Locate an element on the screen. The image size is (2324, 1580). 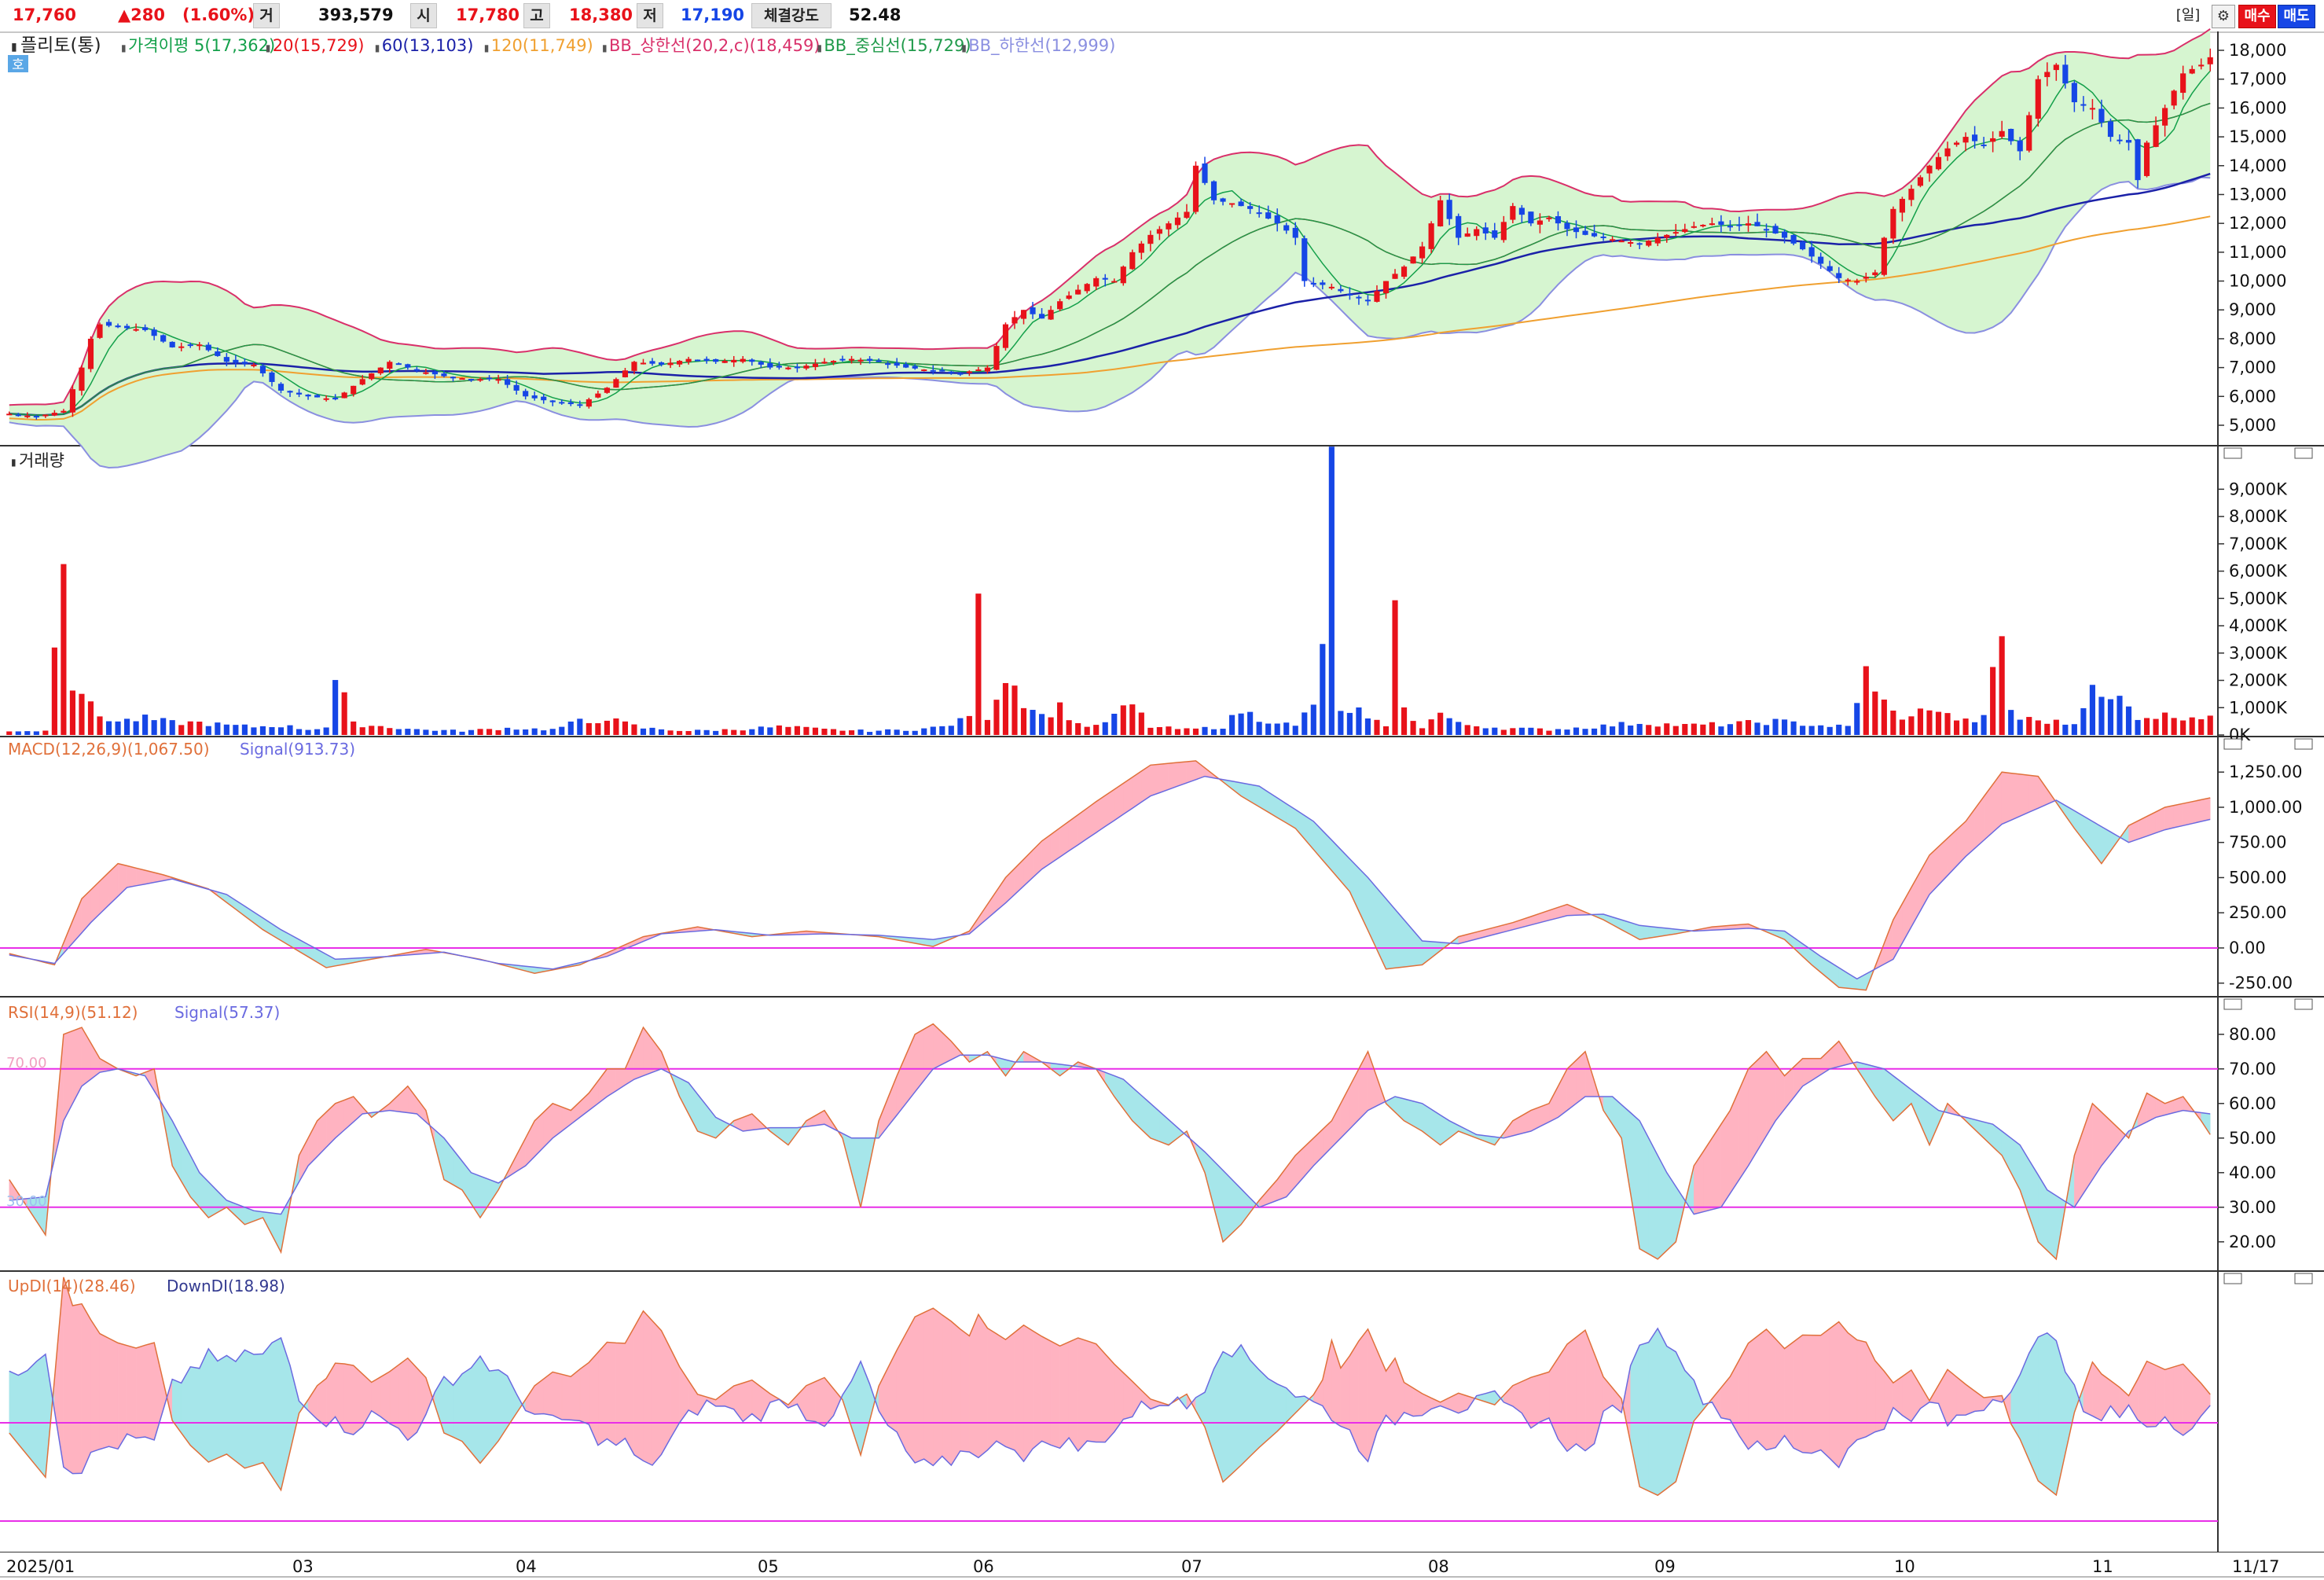
macd-tick-label: 1,250.00 is located at coordinates (2266, 771).